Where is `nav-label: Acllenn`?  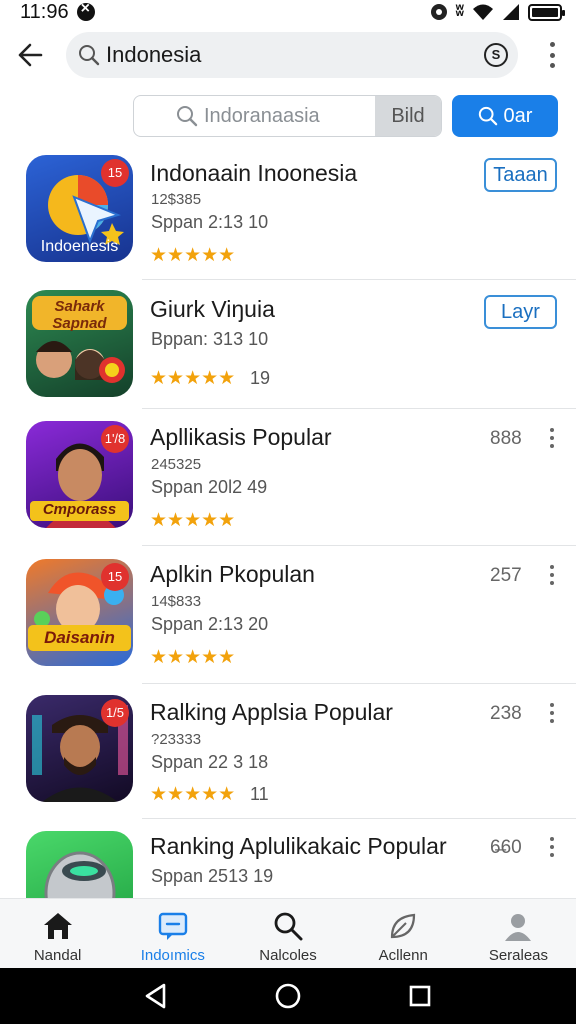 nav-label: Acllenn is located at coordinates (403, 955).